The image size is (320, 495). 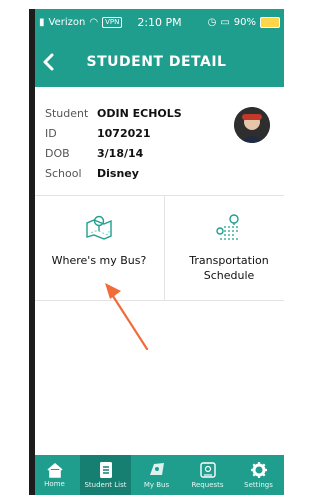 I want to click on tab-my-bus-label: My Bus, so click(x=156, y=485).